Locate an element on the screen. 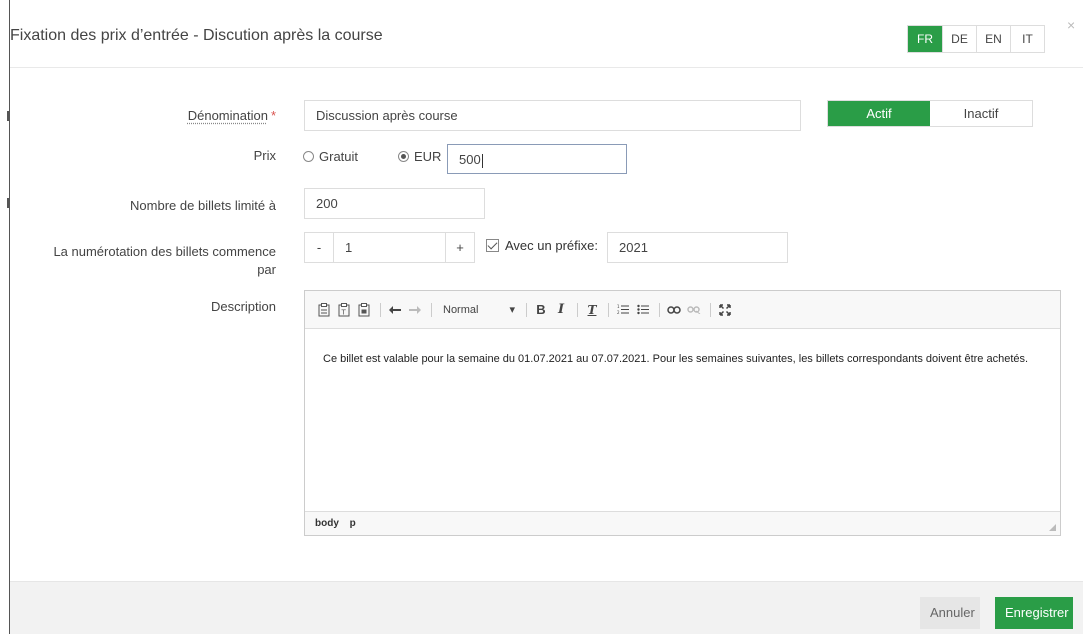 The width and height of the screenshot is (1083, 634). editor-toolbar: T Normal ▾ B I T 12 is located at coordinates (682, 310).